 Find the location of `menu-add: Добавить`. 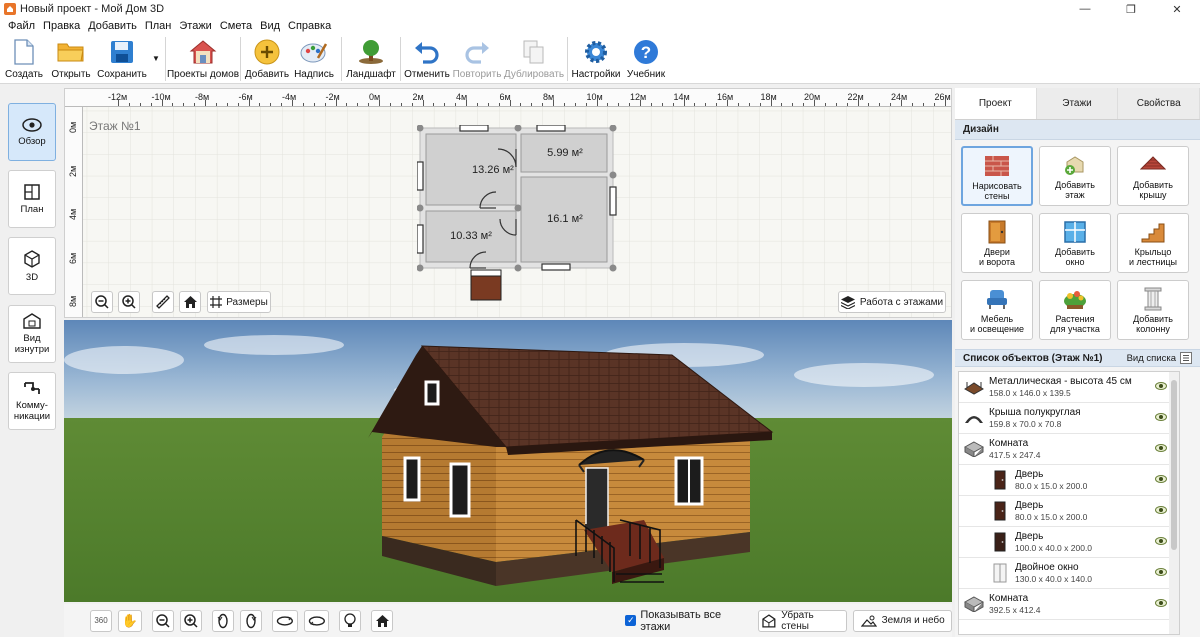

menu-add: Добавить is located at coordinates (112, 26).